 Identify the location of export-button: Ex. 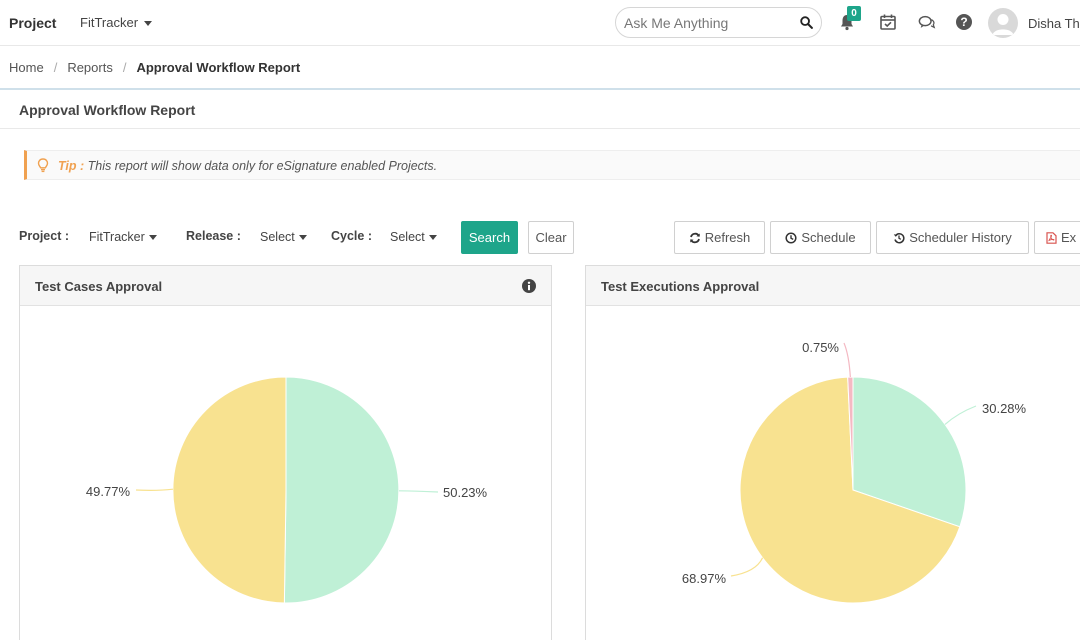
(1057, 237).